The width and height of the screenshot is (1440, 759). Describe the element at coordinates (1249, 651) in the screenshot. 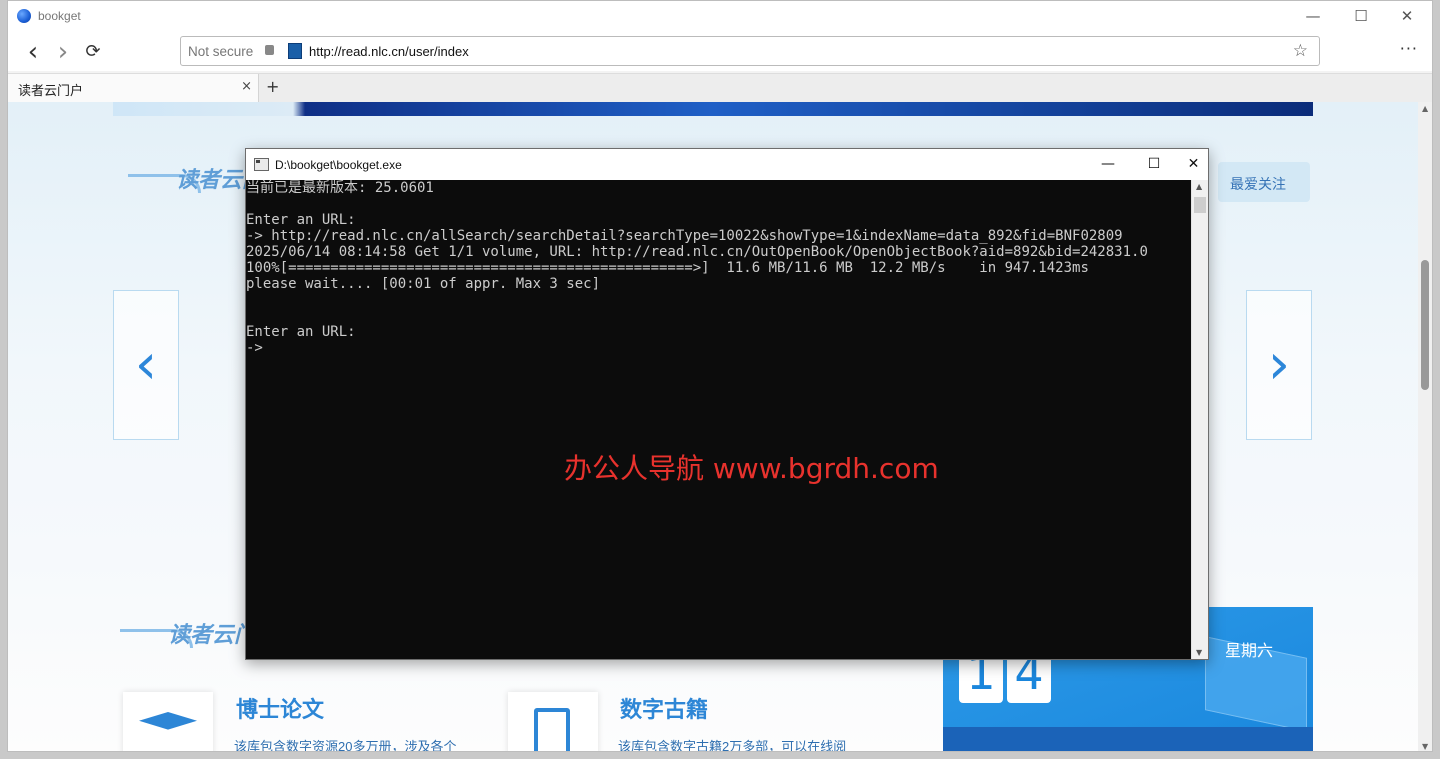

I see `calendar-weekday: 星期六` at that location.